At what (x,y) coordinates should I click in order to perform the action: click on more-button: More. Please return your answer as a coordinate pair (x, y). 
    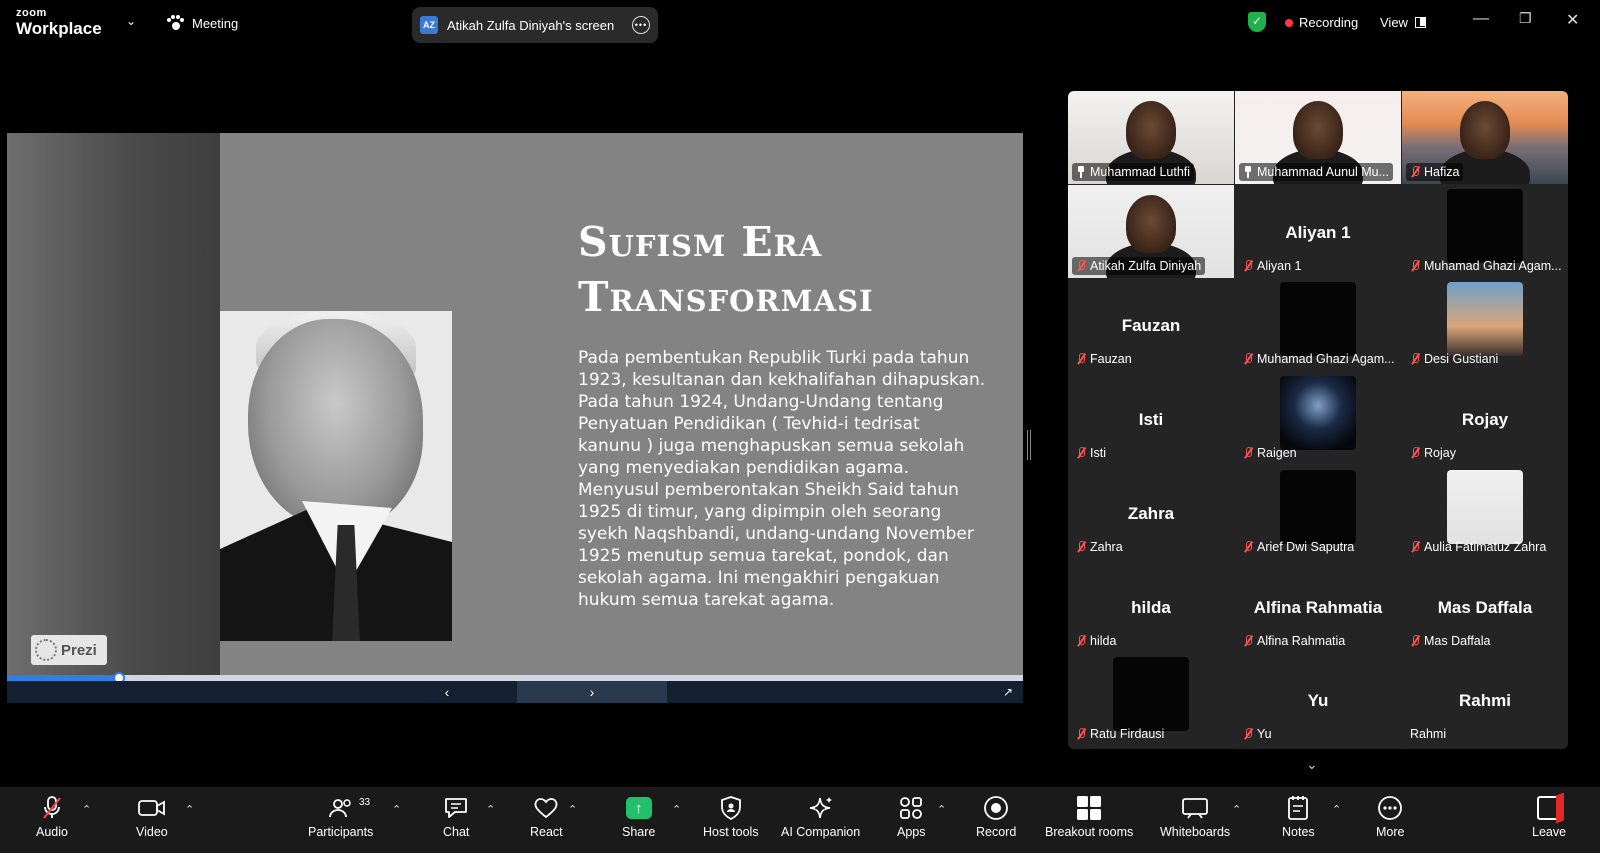
    Looking at the image, I should click on (1390, 817).